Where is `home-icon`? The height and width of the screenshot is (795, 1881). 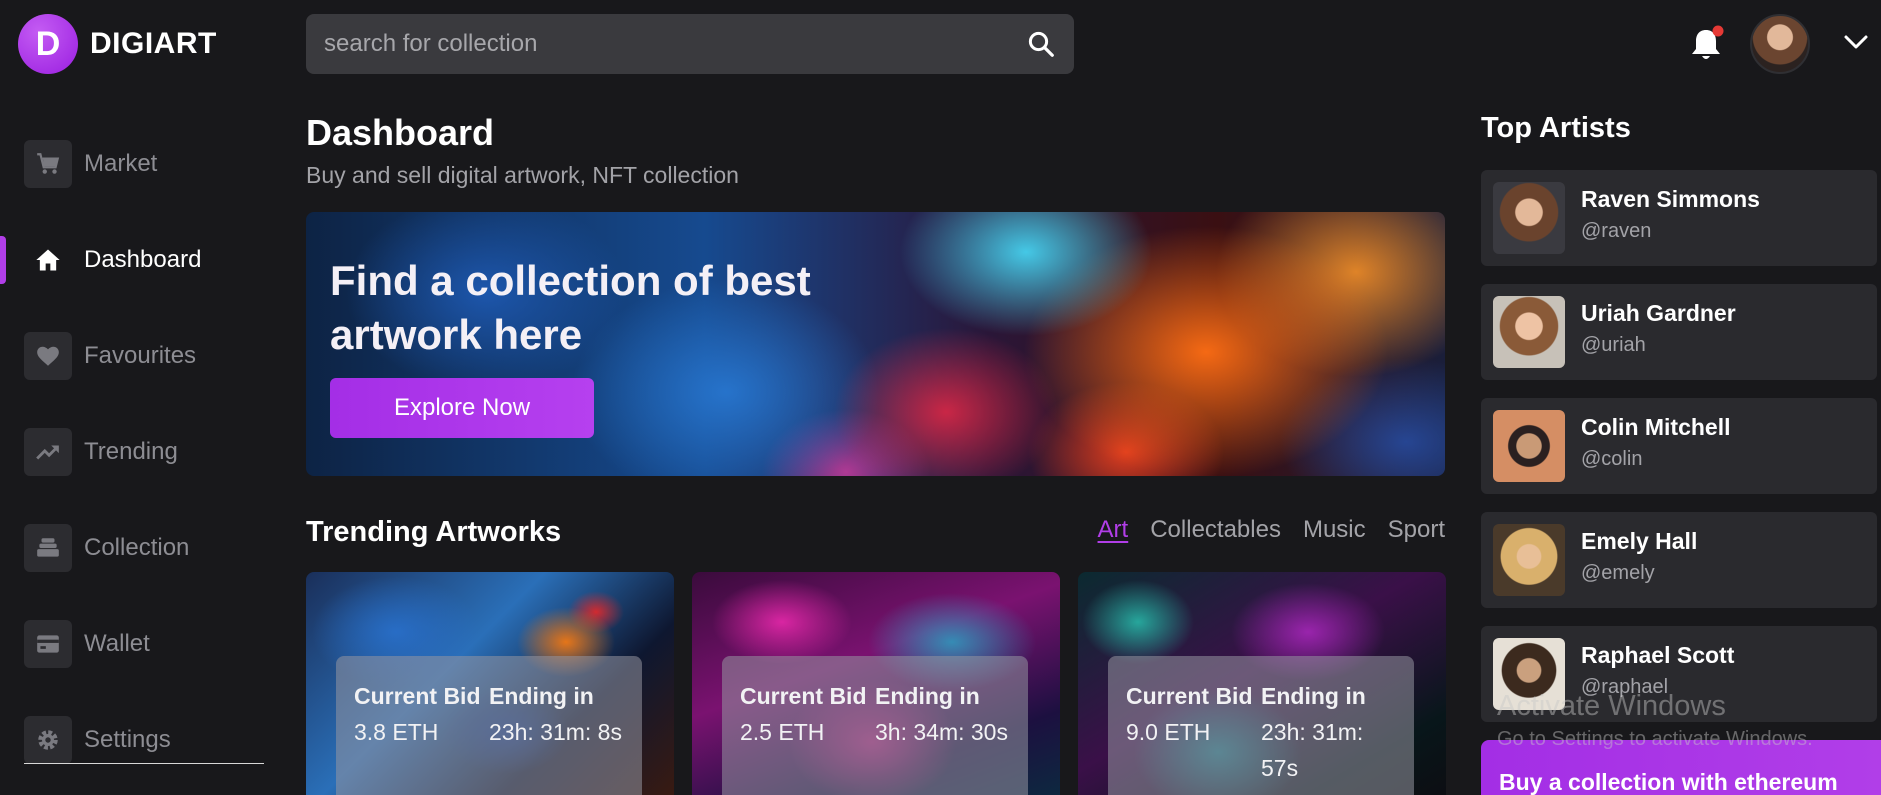
home-icon is located at coordinates (48, 260).